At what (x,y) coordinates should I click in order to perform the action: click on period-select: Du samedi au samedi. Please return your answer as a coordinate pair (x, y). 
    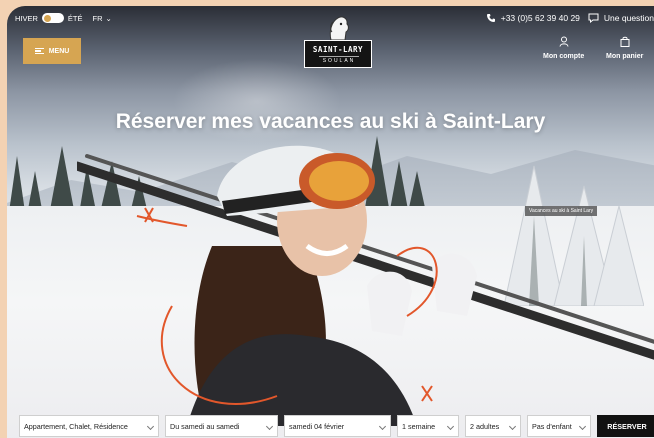
    Looking at the image, I should click on (221, 426).